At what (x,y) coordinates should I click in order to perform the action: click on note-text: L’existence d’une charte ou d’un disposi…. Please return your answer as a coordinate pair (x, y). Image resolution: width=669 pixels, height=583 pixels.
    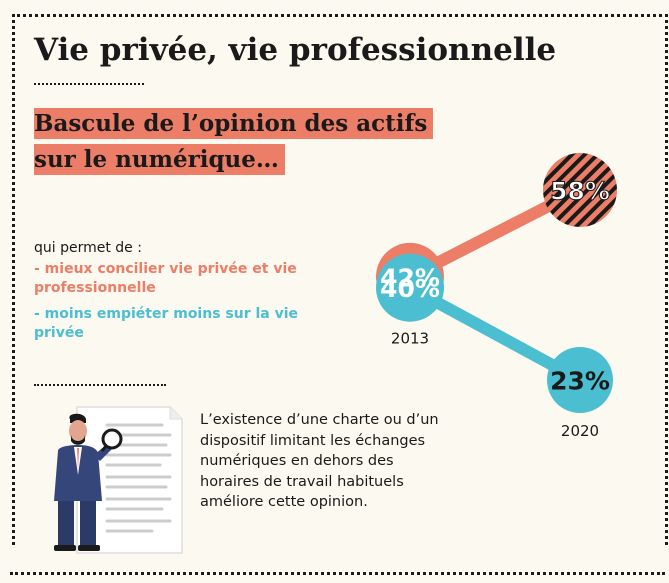
    Looking at the image, I should click on (319, 461).